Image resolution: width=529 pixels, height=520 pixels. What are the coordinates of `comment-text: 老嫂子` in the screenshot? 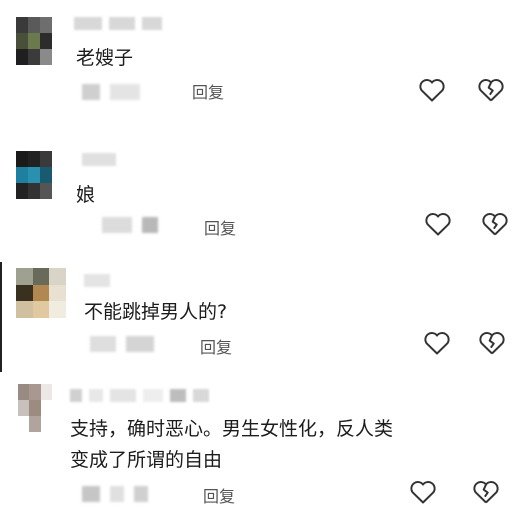 It's located at (105, 58).